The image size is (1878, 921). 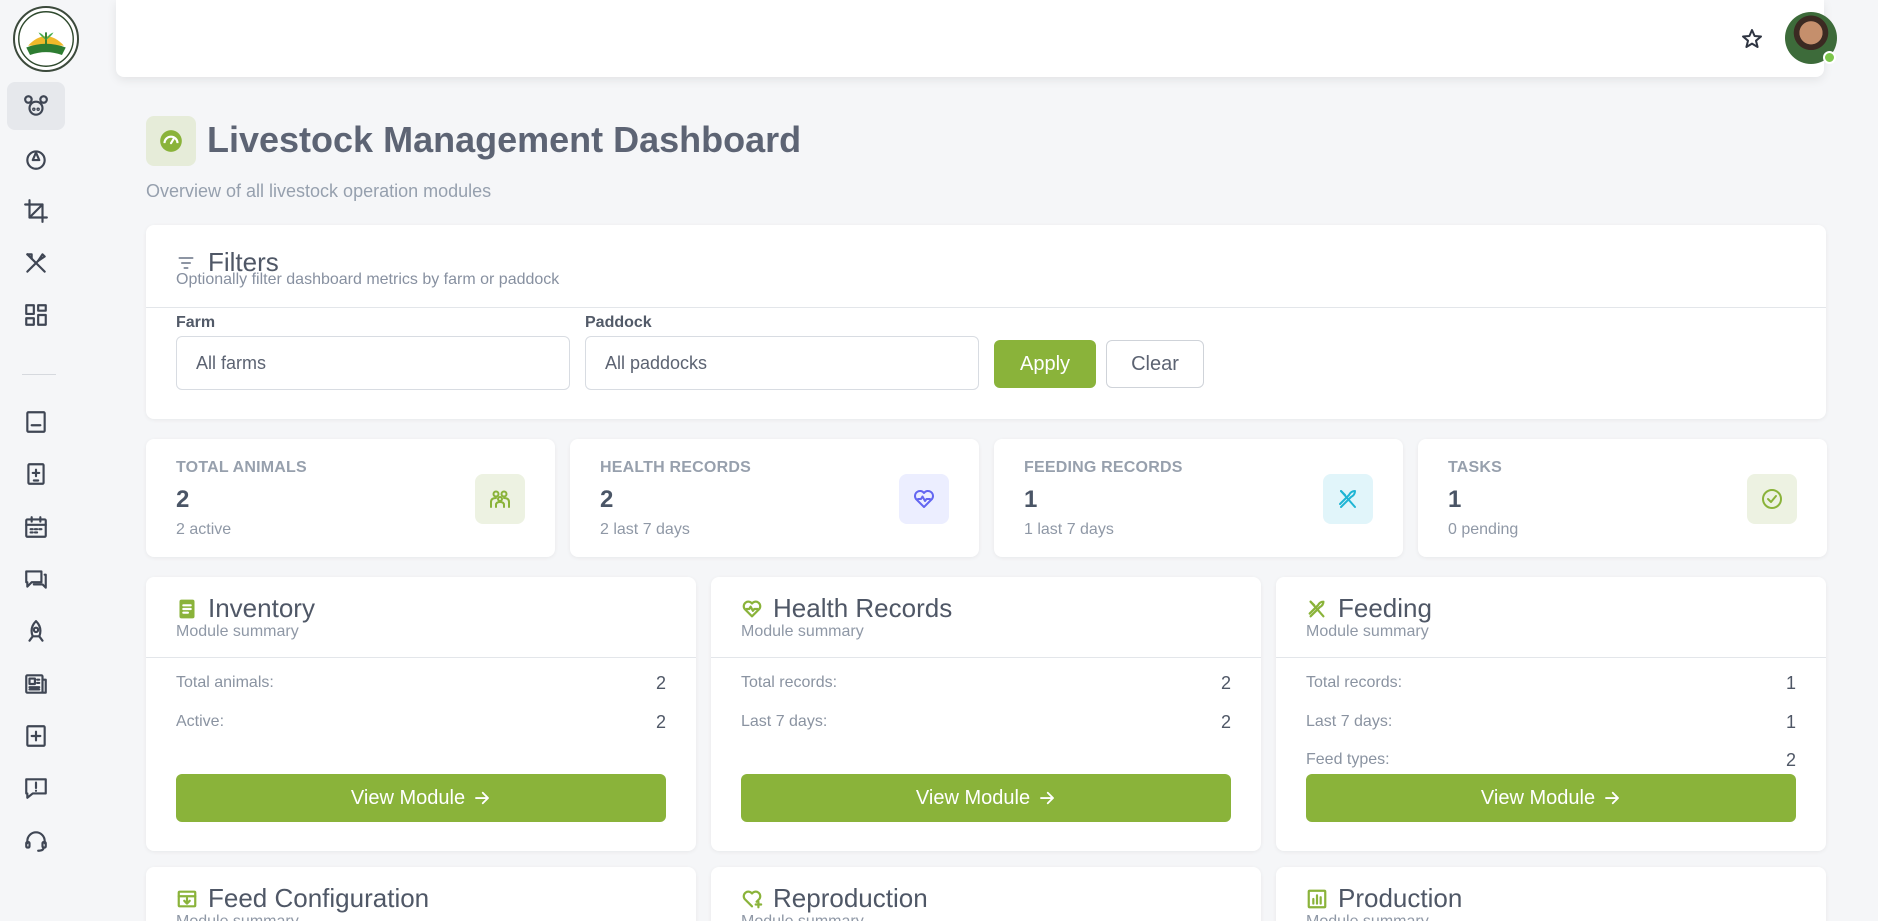 I want to click on nav-livestock, so click(x=36, y=106).